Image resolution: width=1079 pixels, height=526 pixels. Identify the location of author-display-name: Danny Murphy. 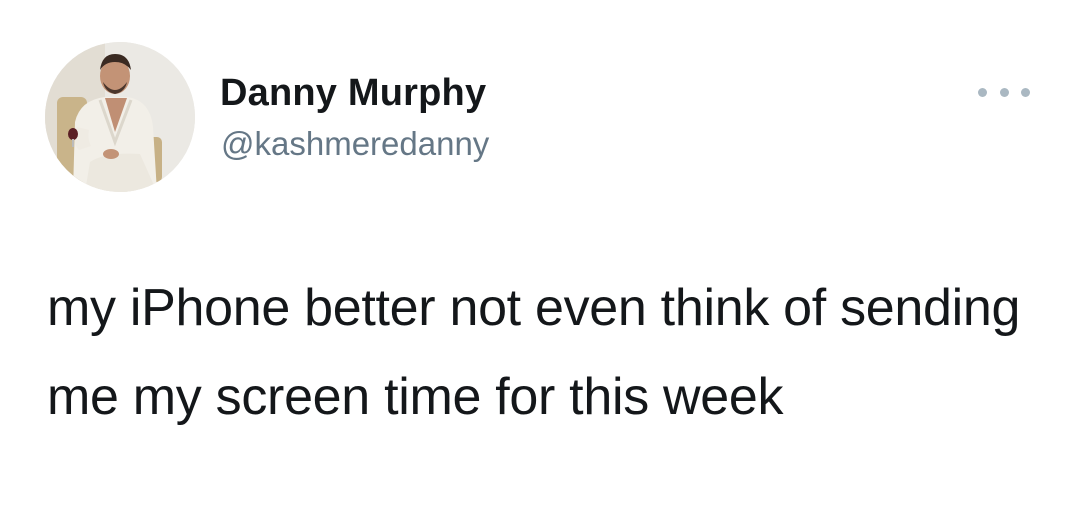
(353, 93).